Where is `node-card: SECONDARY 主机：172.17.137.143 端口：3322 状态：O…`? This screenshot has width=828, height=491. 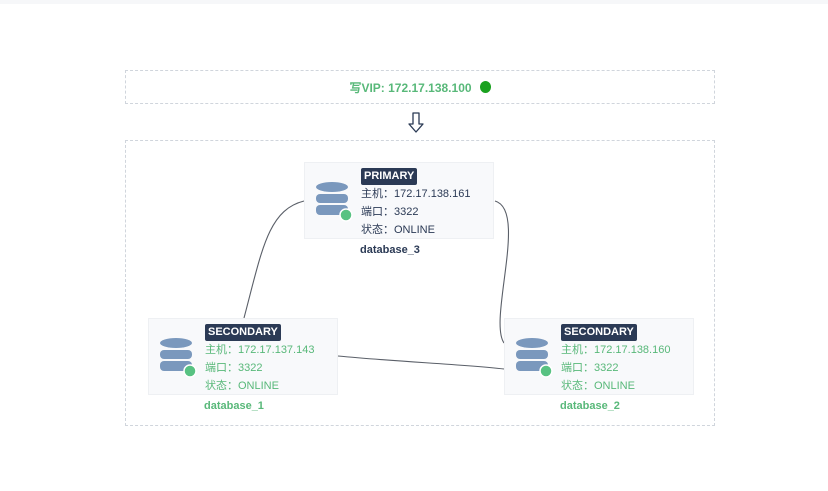 node-card: SECONDARY 主机：172.17.137.143 端口：3322 状态：O… is located at coordinates (243, 356).